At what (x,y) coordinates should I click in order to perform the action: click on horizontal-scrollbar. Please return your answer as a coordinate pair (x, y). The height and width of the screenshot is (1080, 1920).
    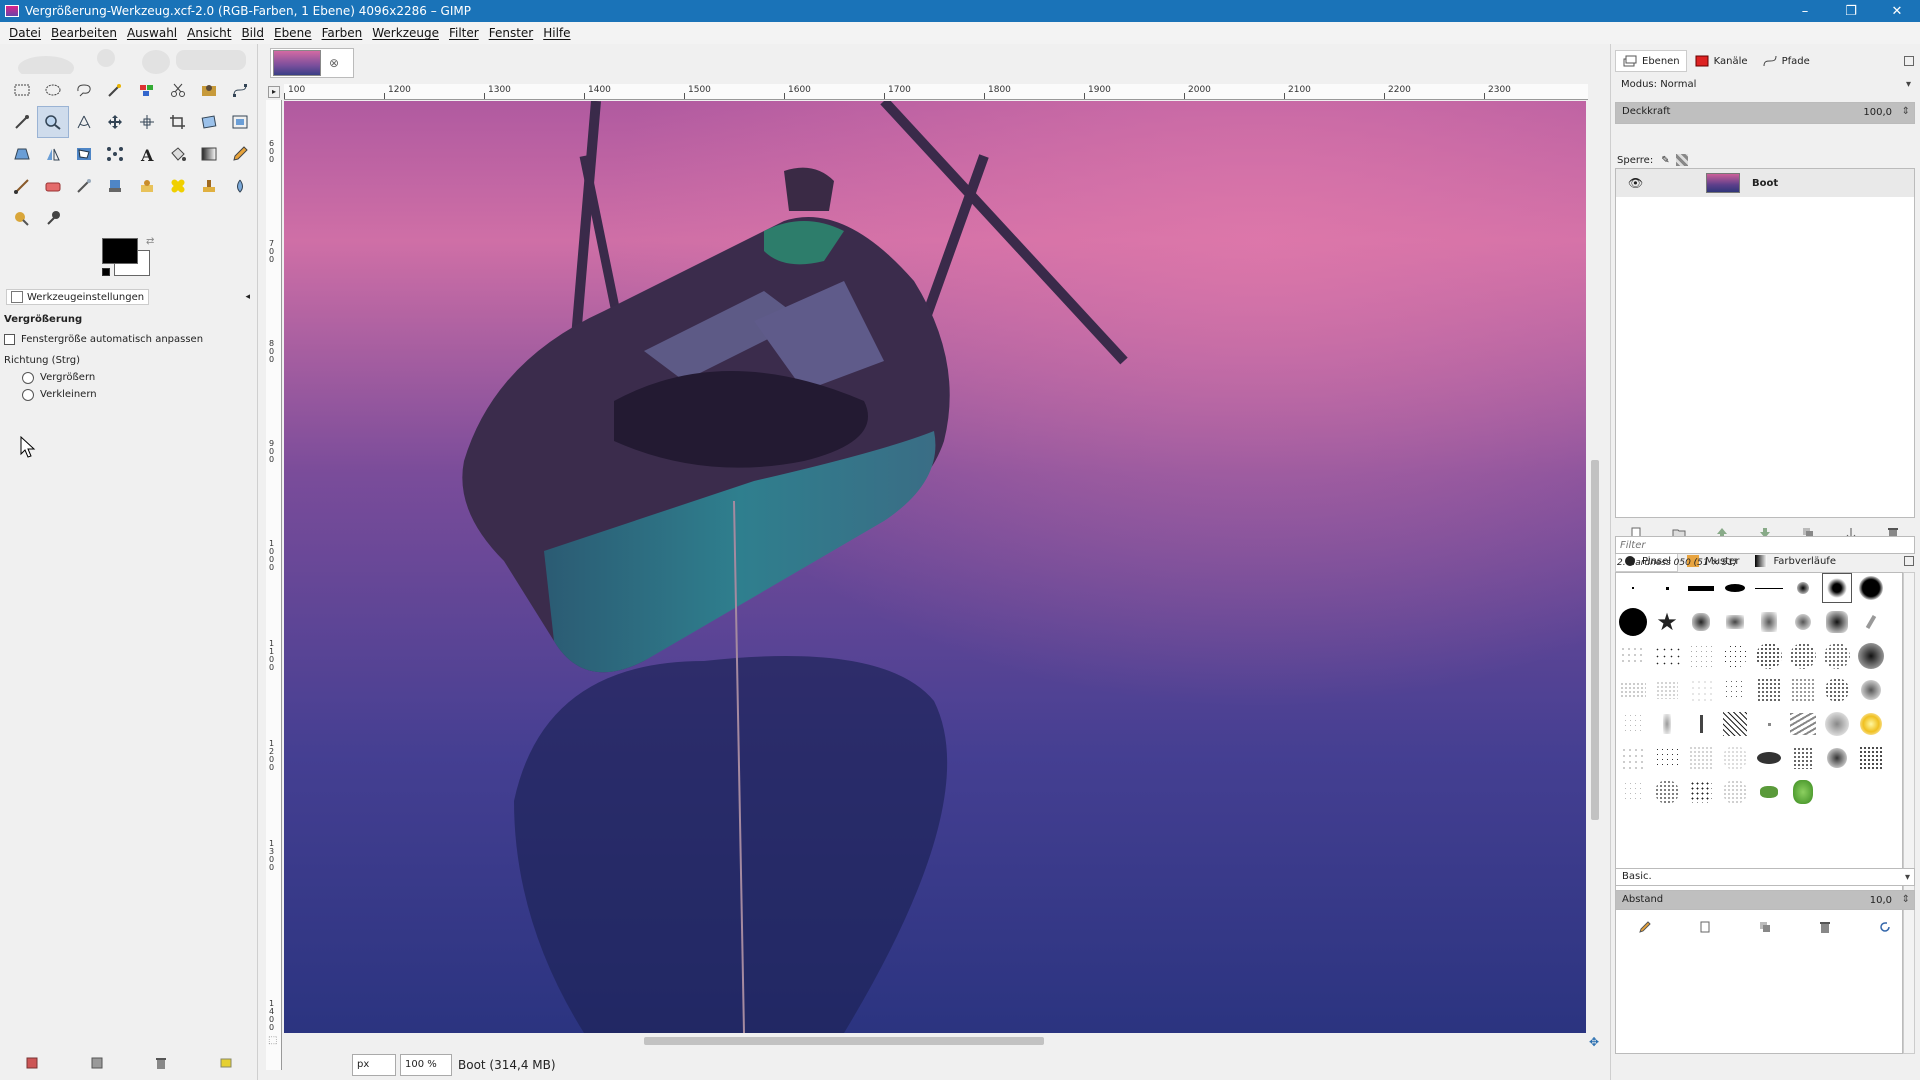
    Looking at the image, I should click on (936, 1041).